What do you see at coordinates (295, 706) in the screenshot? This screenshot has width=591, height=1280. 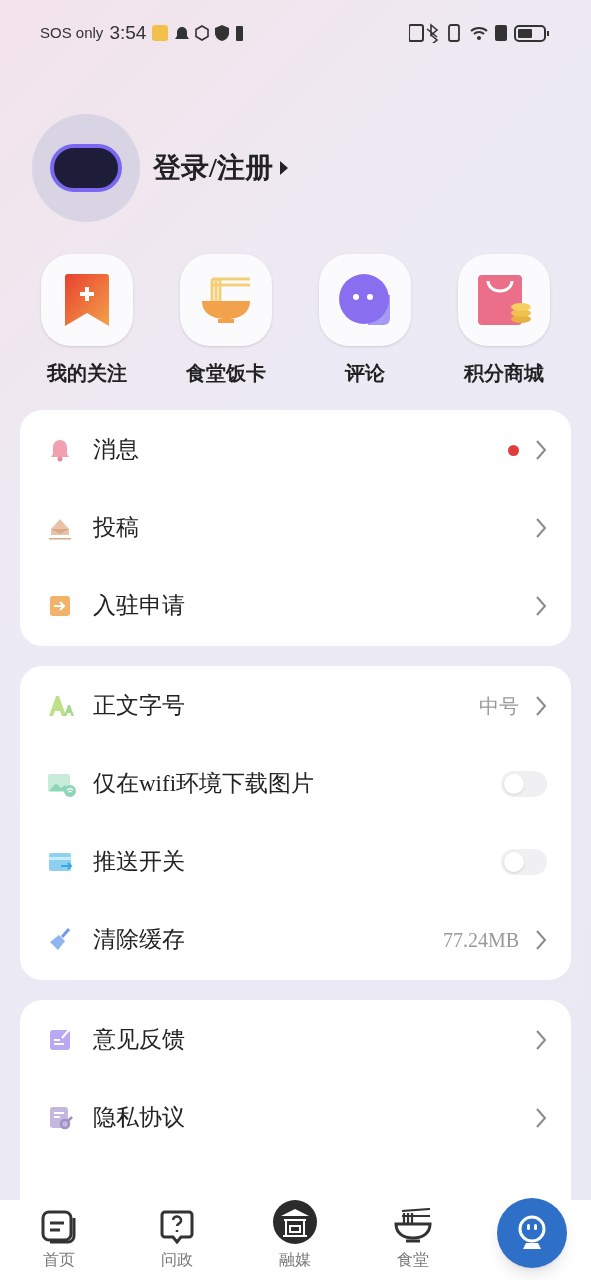 I see `settings-row: 正文字号 中号` at bounding box center [295, 706].